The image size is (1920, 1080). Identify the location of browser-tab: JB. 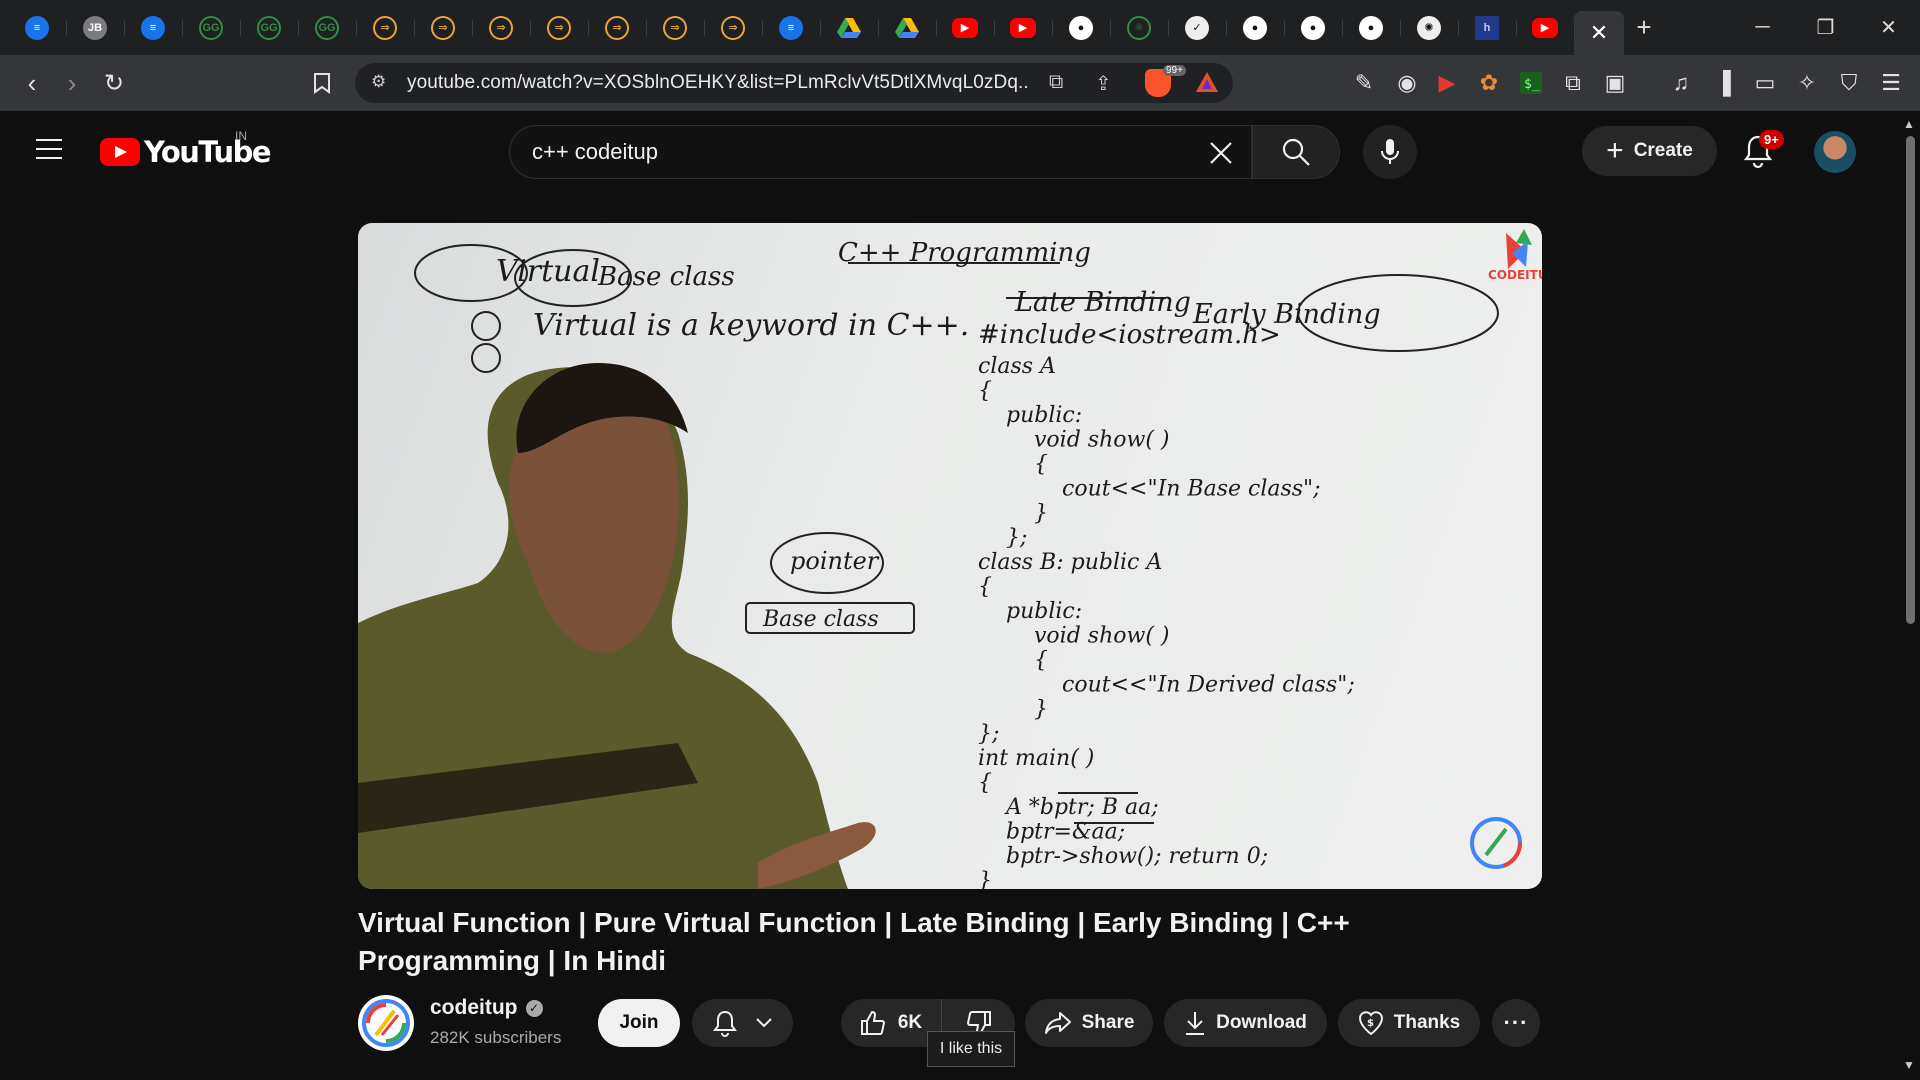
(95, 28).